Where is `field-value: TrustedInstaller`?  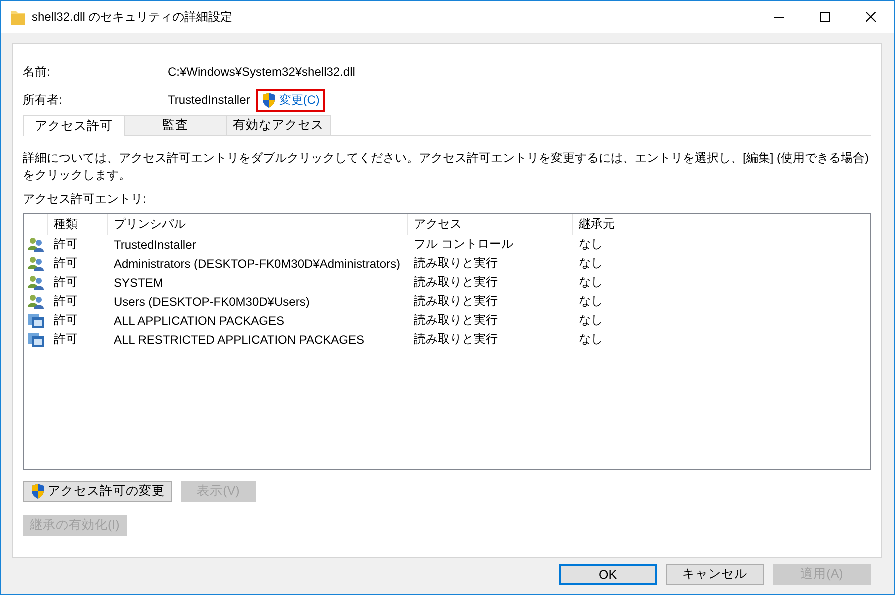 field-value: TrustedInstaller is located at coordinates (209, 100).